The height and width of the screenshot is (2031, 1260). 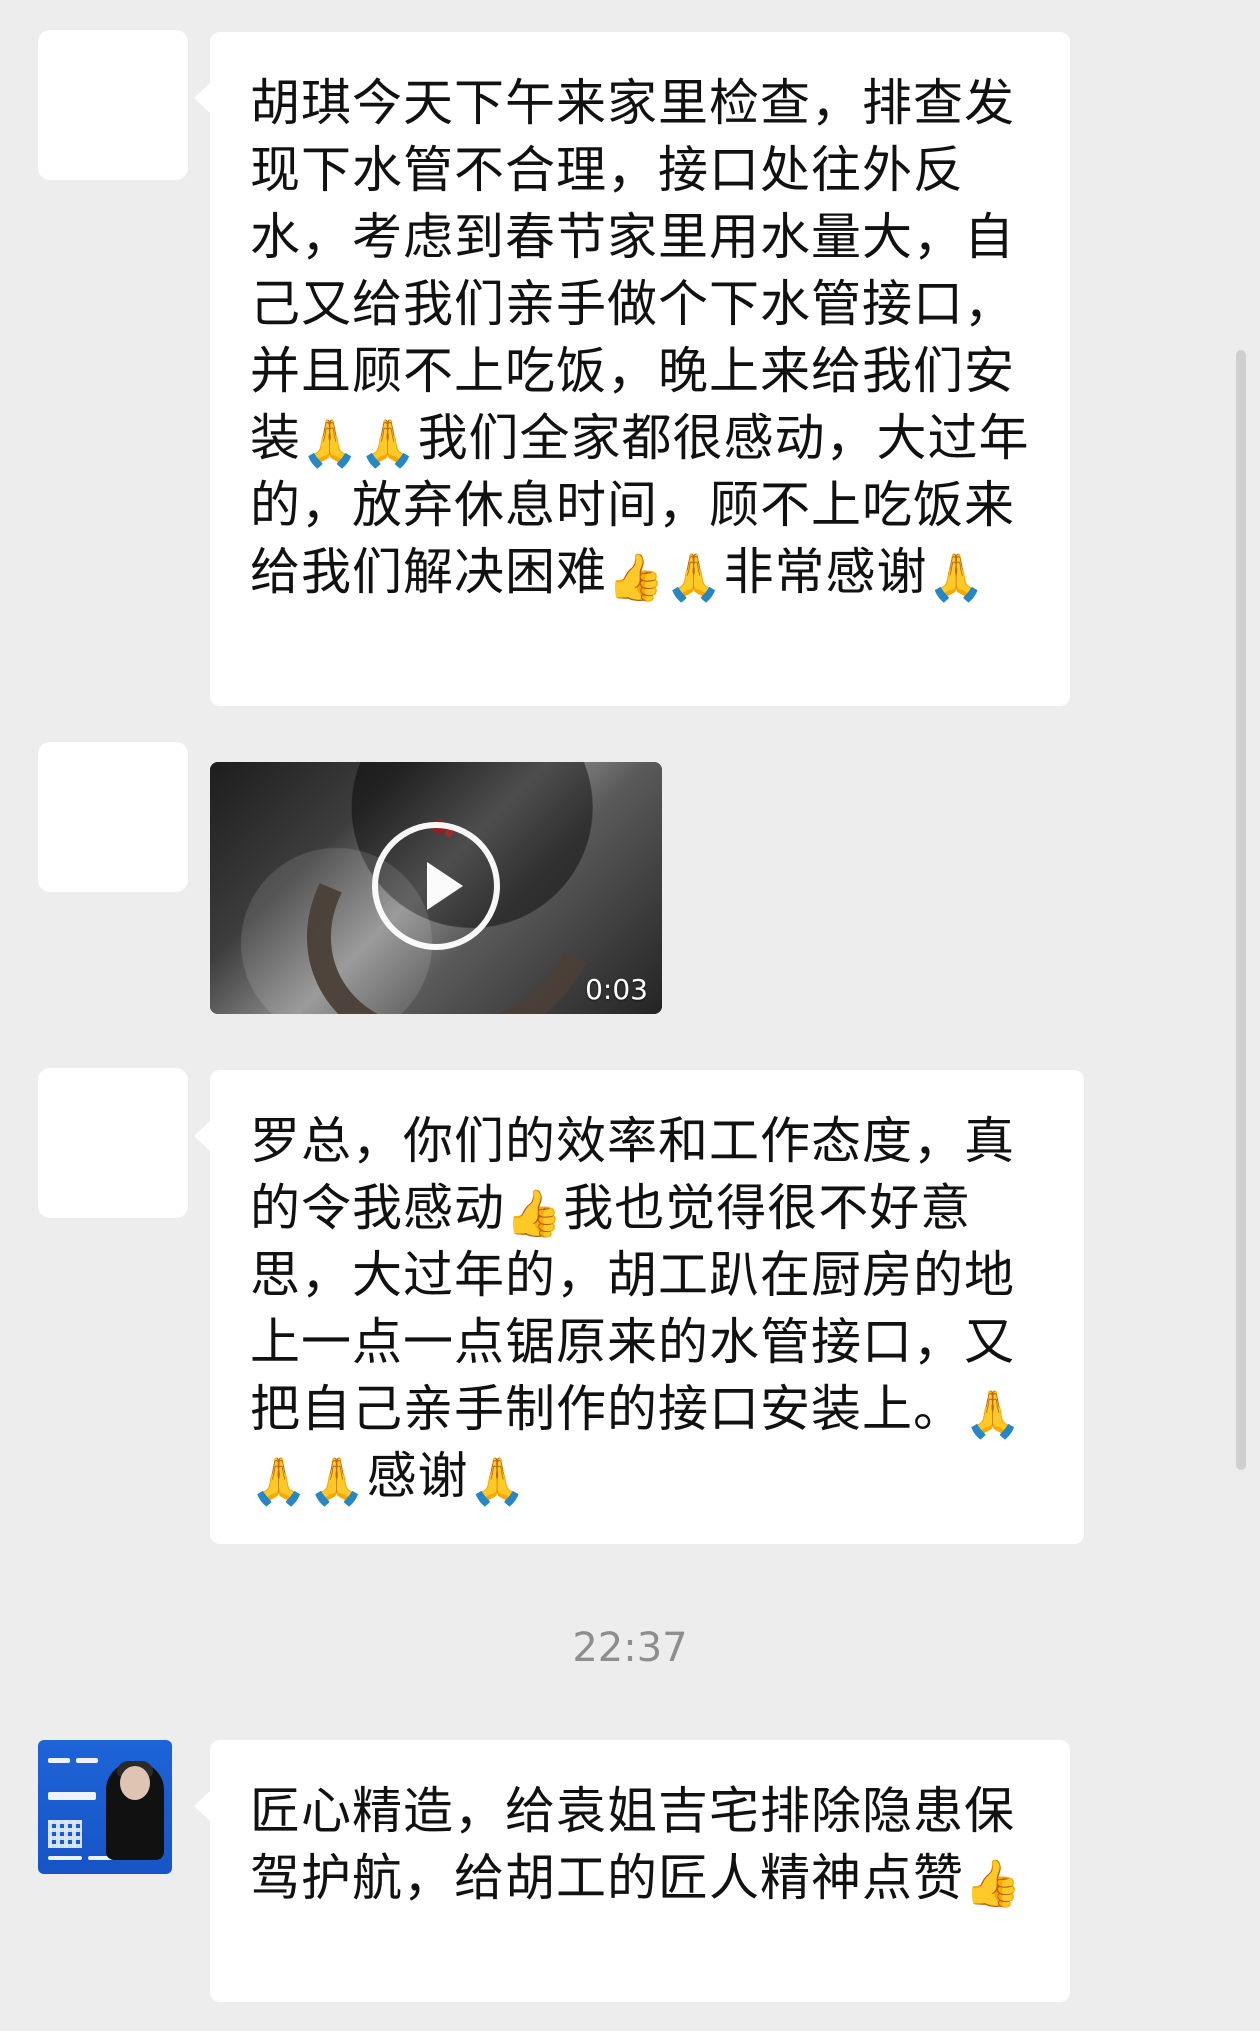 I want to click on video-message: 0:03, so click(x=436, y=888).